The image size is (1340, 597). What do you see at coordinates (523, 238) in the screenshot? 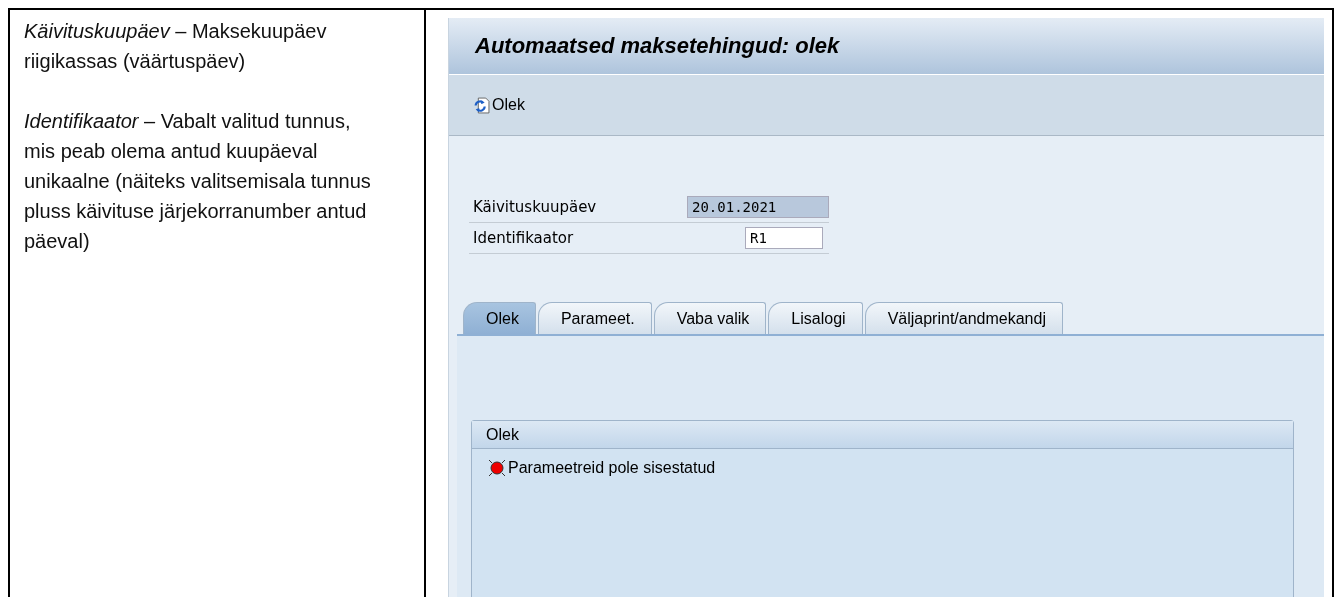
I see `field-label: Identifikaator` at bounding box center [523, 238].